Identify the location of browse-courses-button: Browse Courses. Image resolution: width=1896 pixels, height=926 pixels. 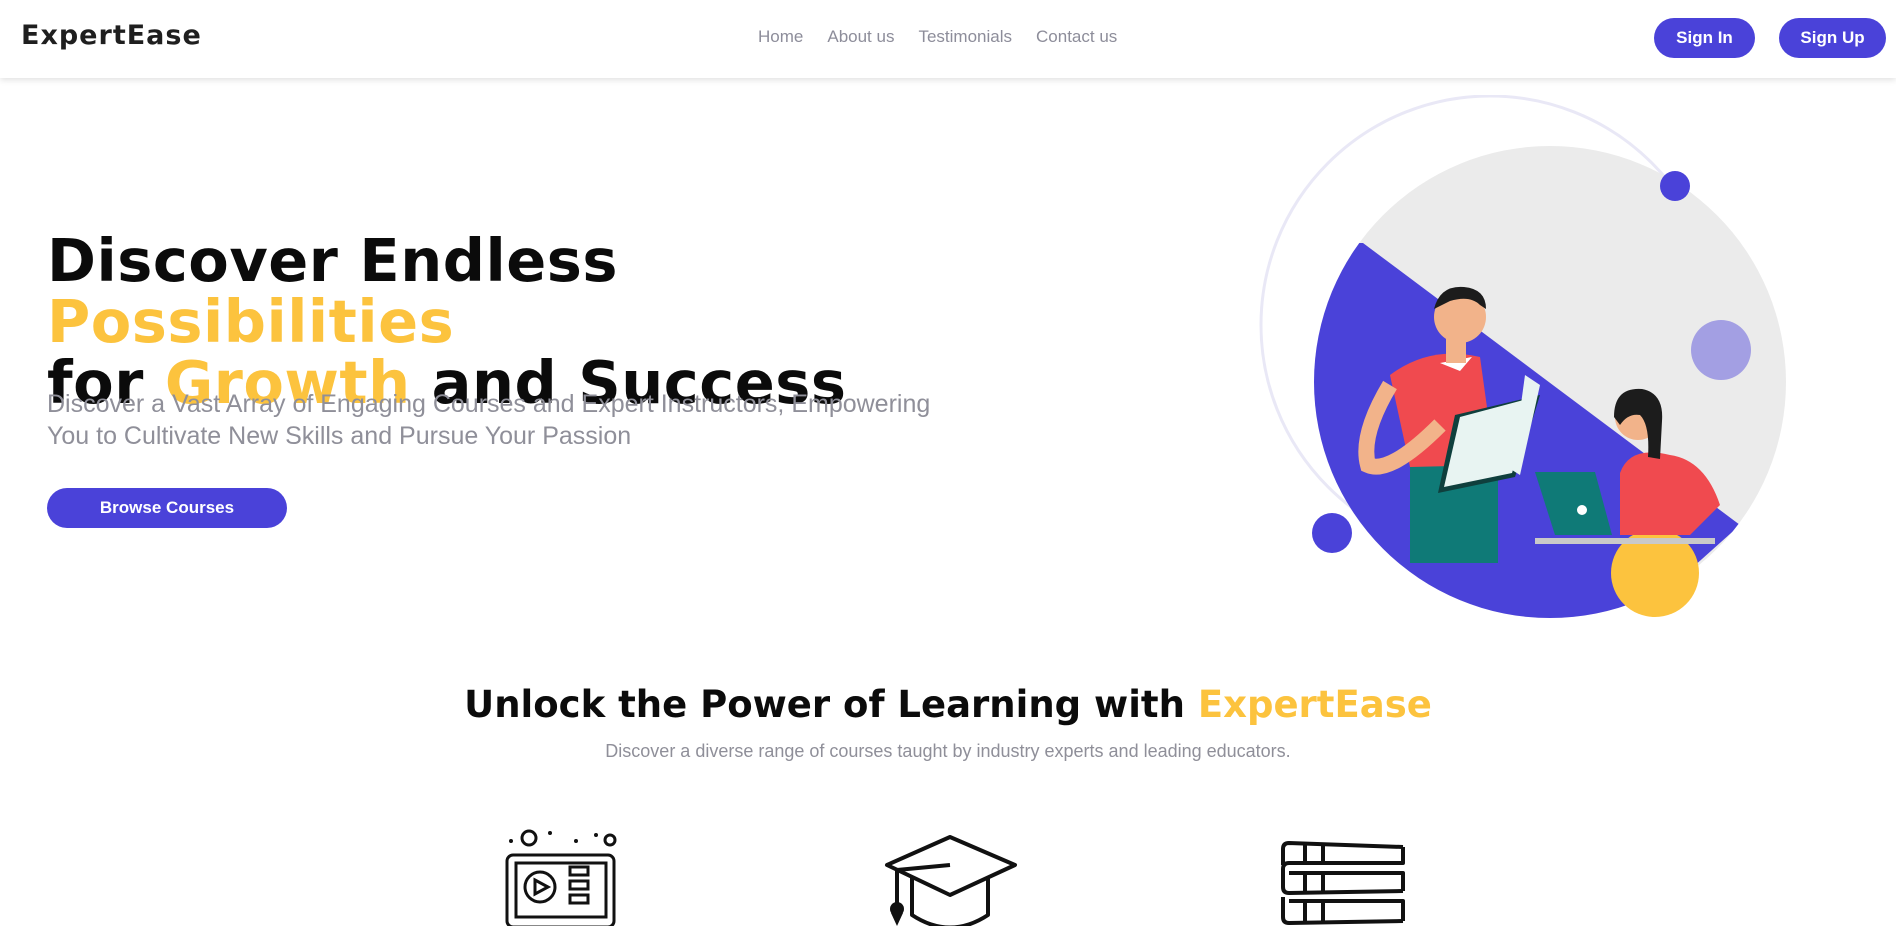
(167, 508).